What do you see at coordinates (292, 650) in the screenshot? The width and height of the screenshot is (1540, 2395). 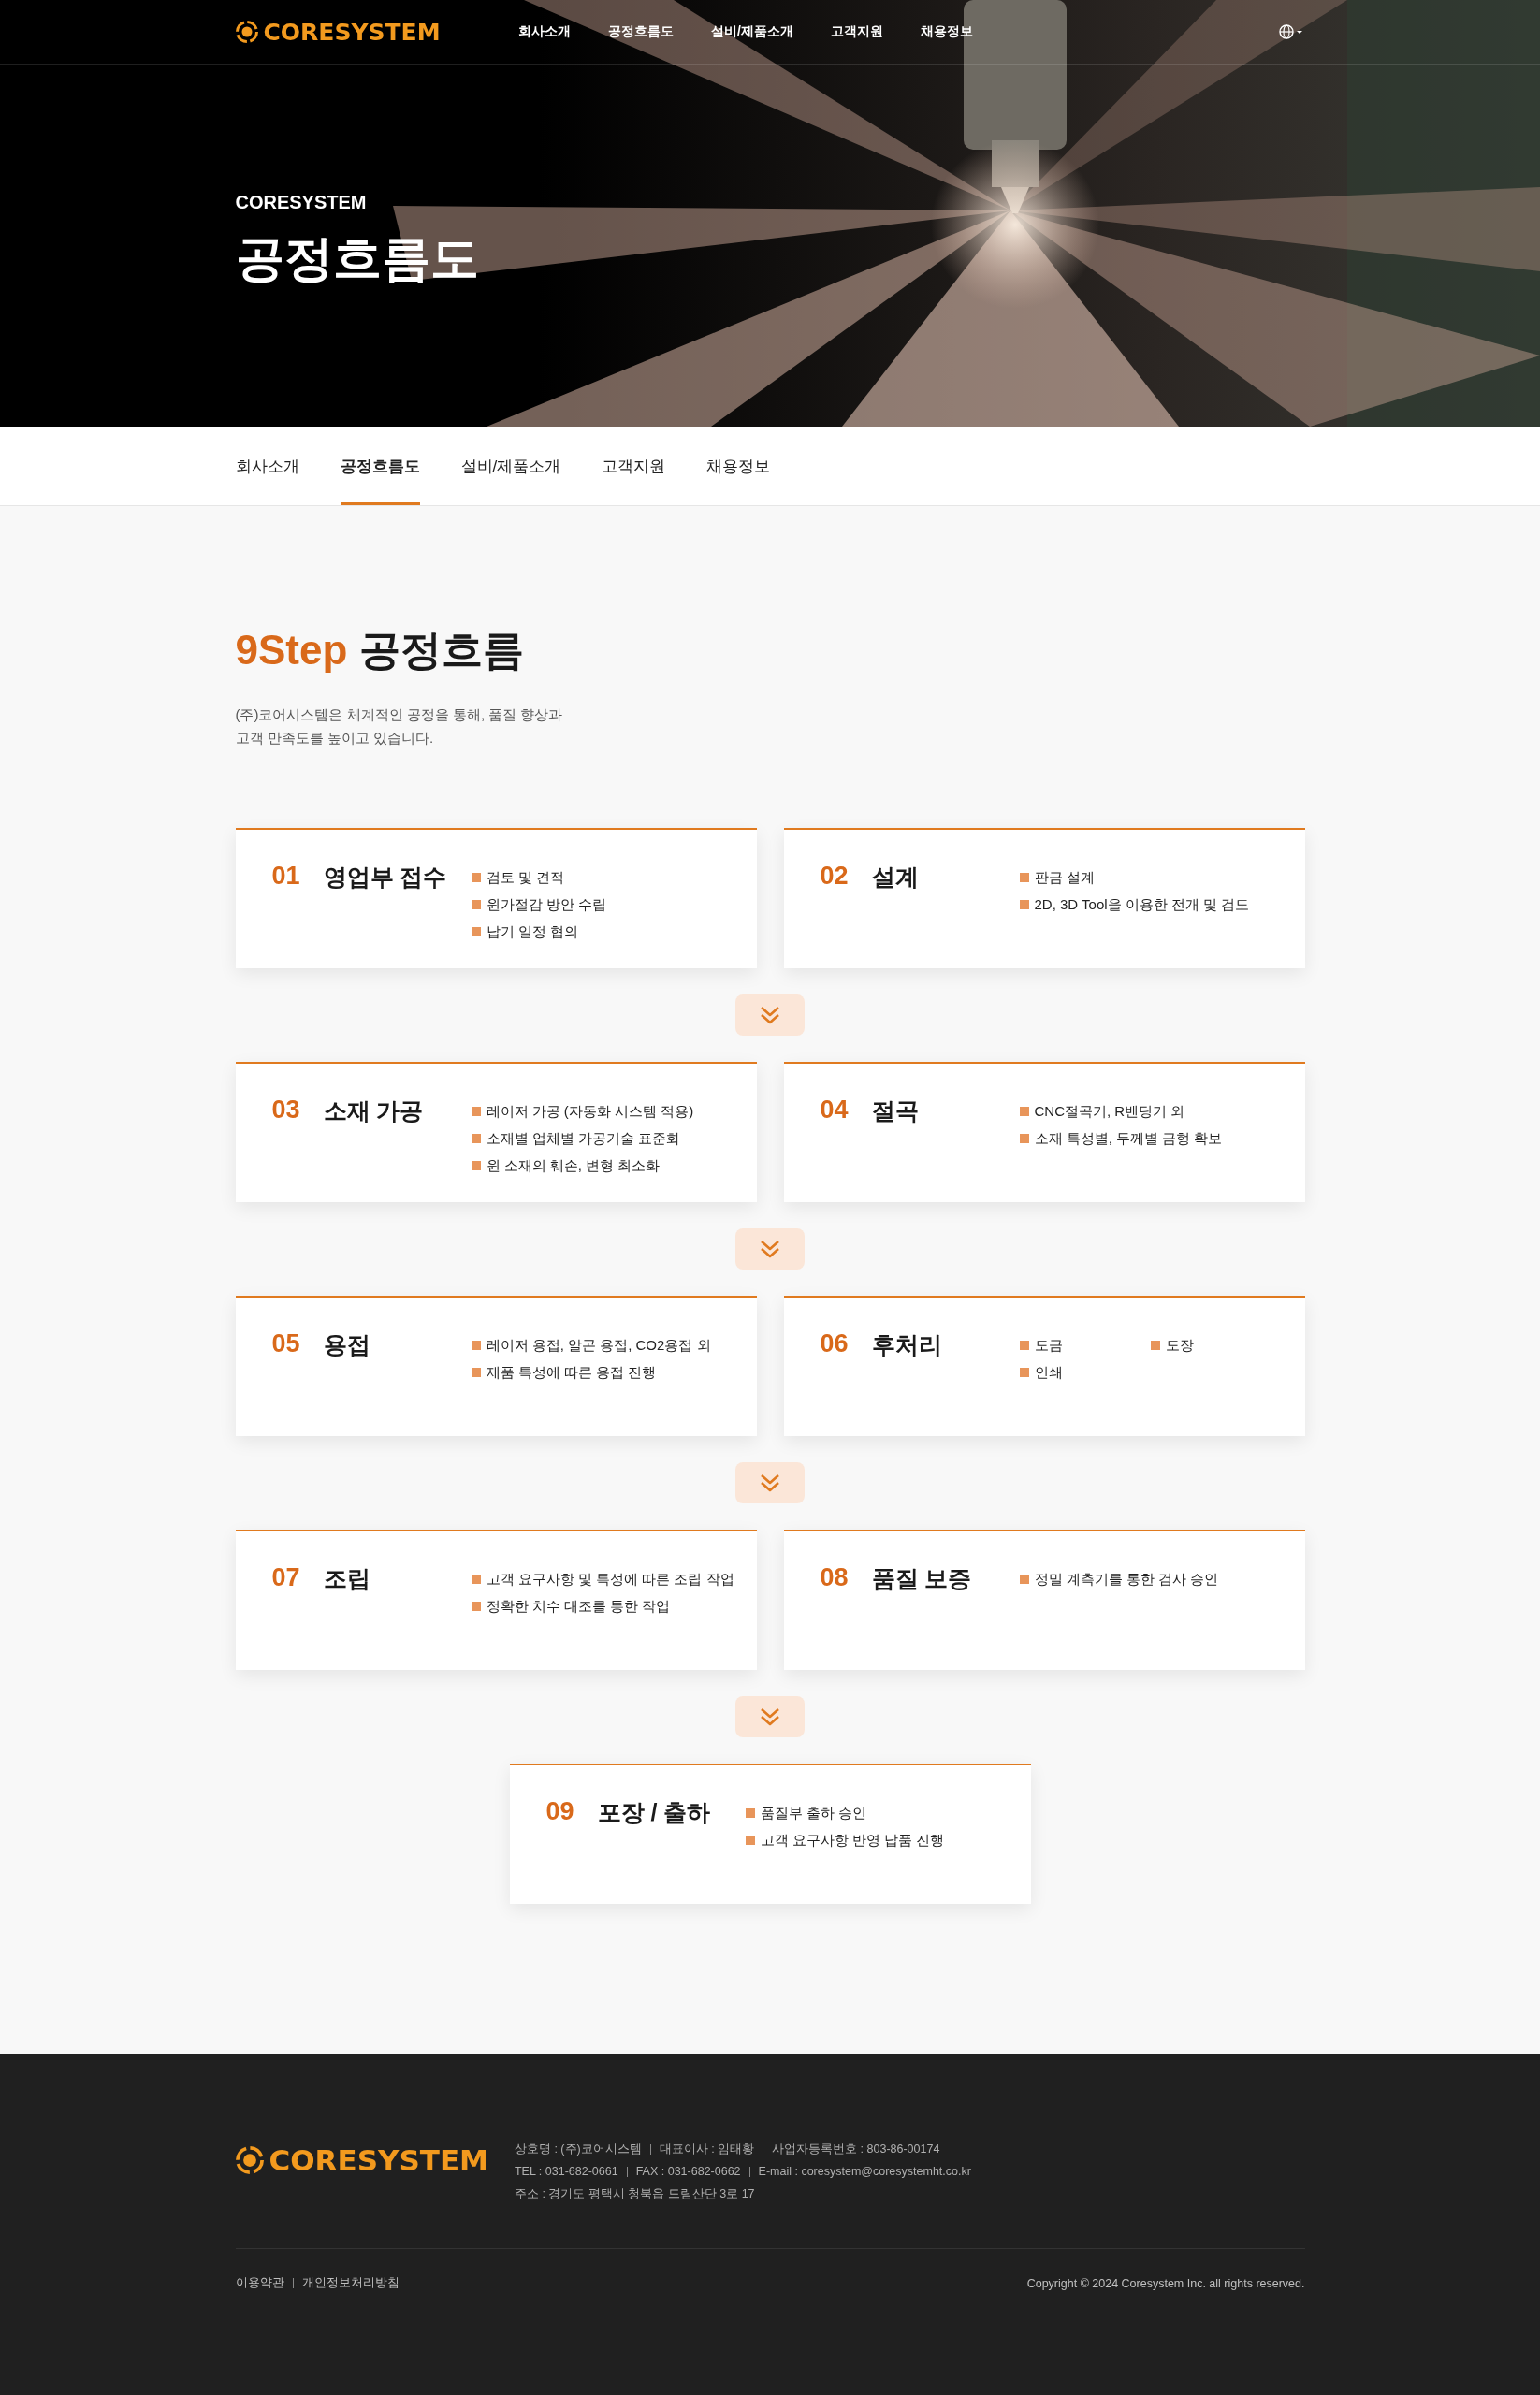 I see `title-accent: 9Step` at bounding box center [292, 650].